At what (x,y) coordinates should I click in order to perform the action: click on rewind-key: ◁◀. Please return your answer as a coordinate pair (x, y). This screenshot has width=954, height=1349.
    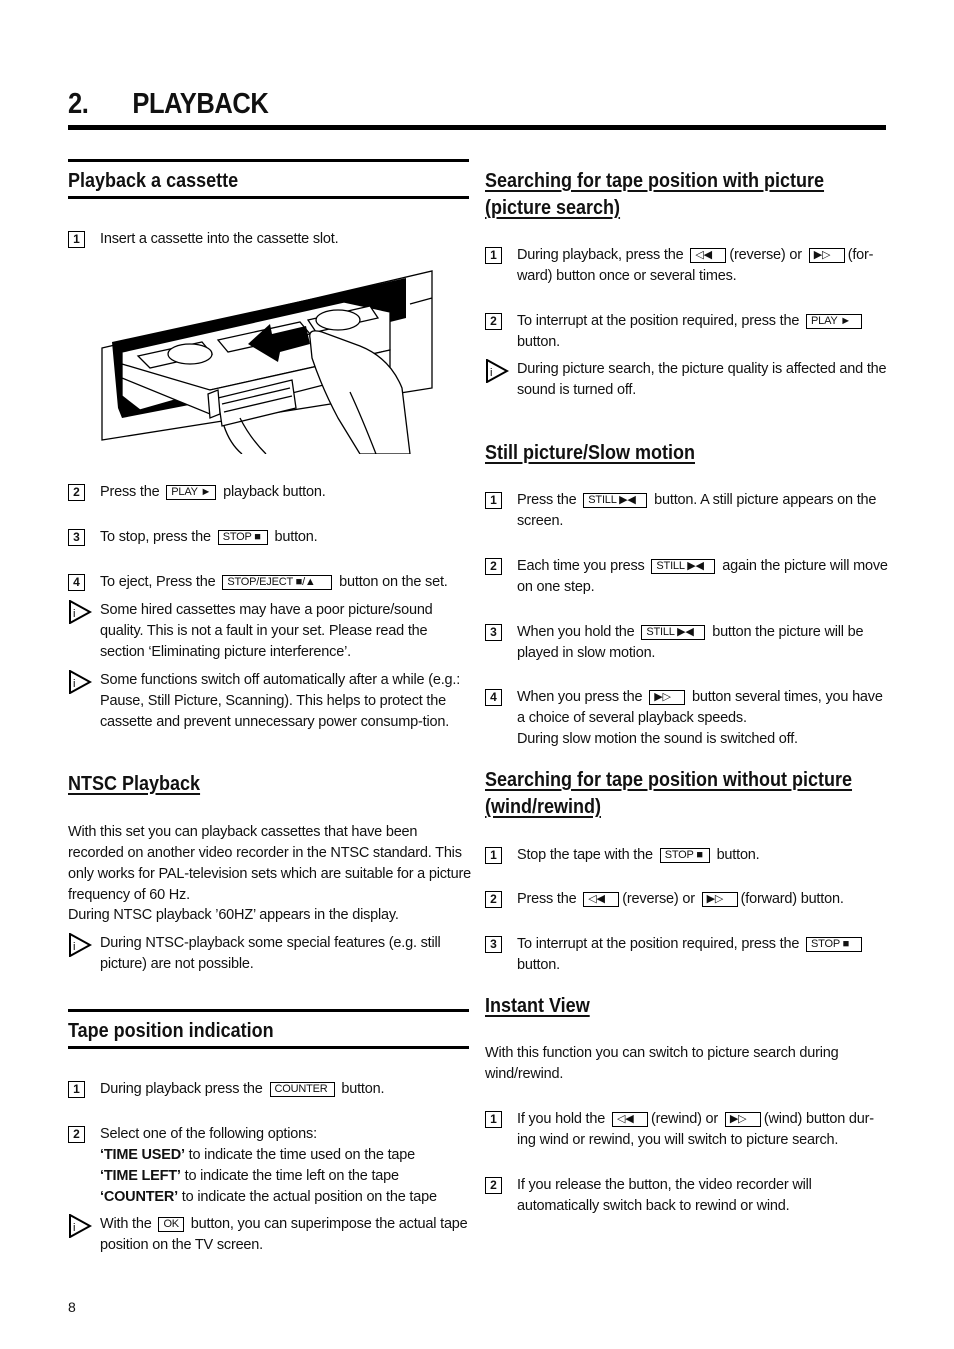
    Looking at the image, I should click on (629, 1119).